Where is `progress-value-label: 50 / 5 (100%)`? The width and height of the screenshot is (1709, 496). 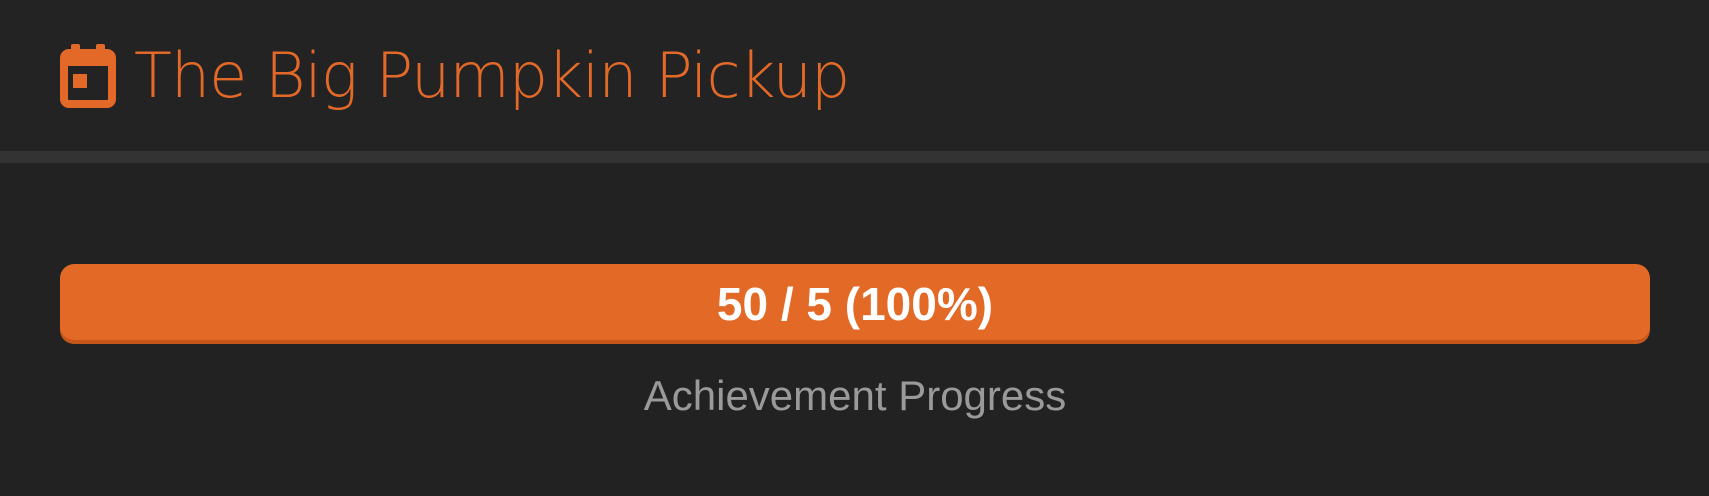
progress-value-label: 50 / 5 (100%) is located at coordinates (855, 304).